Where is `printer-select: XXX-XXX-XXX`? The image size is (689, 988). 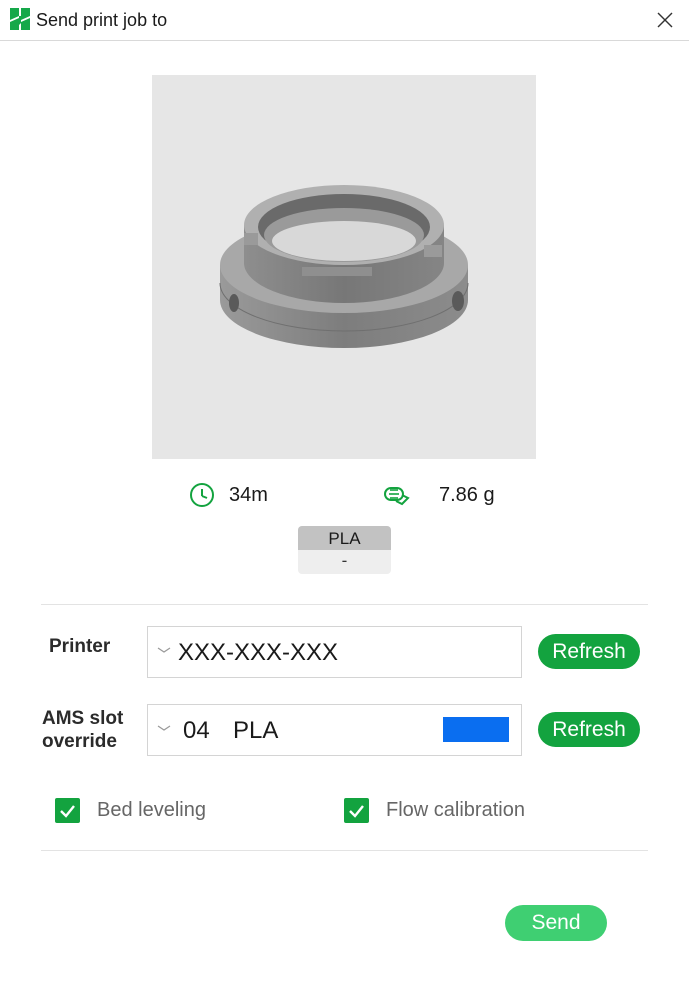
printer-select: XXX-XXX-XXX is located at coordinates (334, 652).